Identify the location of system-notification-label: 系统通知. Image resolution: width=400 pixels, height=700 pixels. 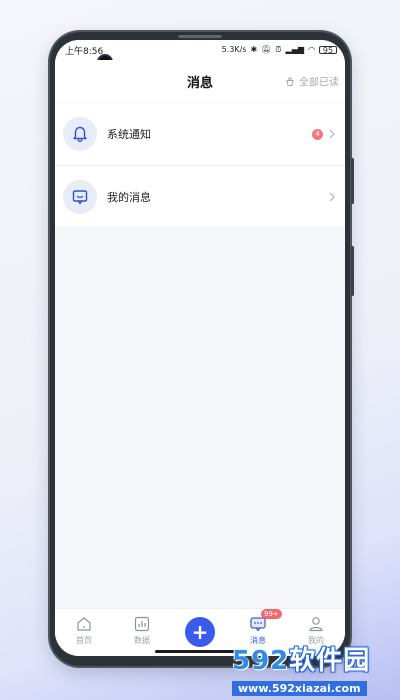
(129, 134).